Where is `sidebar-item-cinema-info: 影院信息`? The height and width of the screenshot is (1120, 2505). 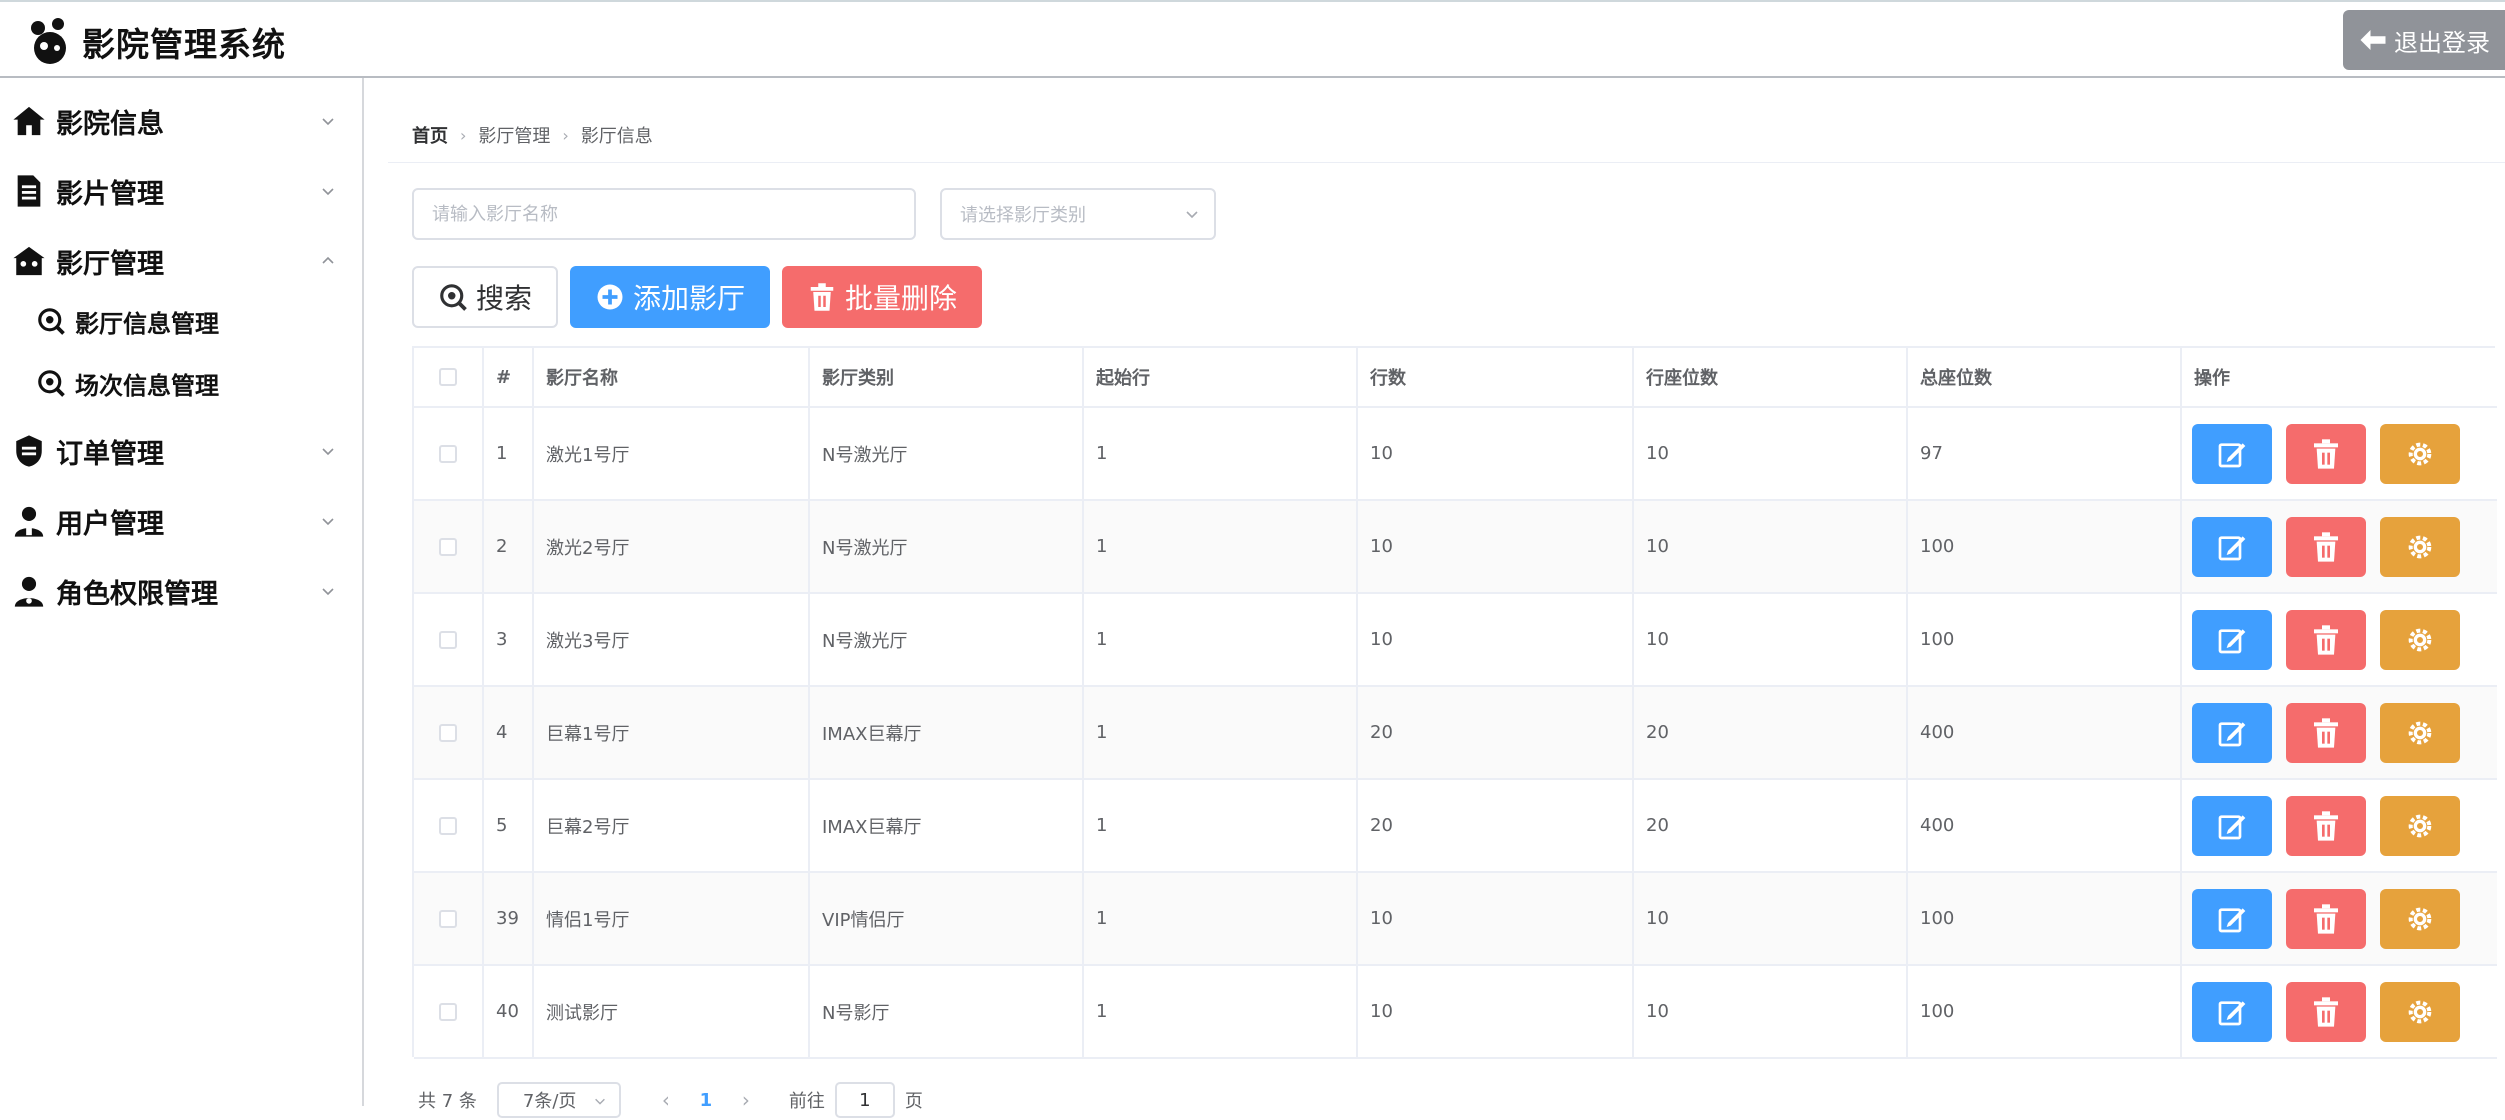
sidebar-item-cinema-info: 影院信息 is located at coordinates (181, 121).